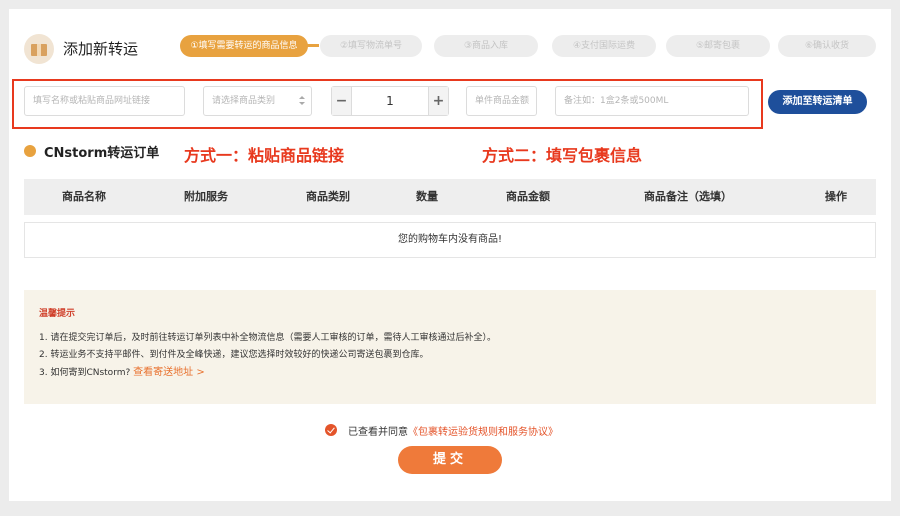 The width and height of the screenshot is (900, 516). I want to click on column-header: 数量, so click(427, 196).